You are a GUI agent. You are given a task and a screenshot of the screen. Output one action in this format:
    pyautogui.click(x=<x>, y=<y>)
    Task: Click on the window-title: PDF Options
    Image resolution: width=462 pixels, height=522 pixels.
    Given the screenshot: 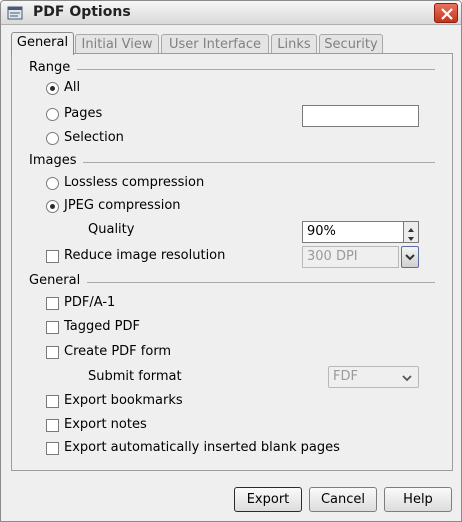 What is the action you would take?
    pyautogui.click(x=82, y=12)
    